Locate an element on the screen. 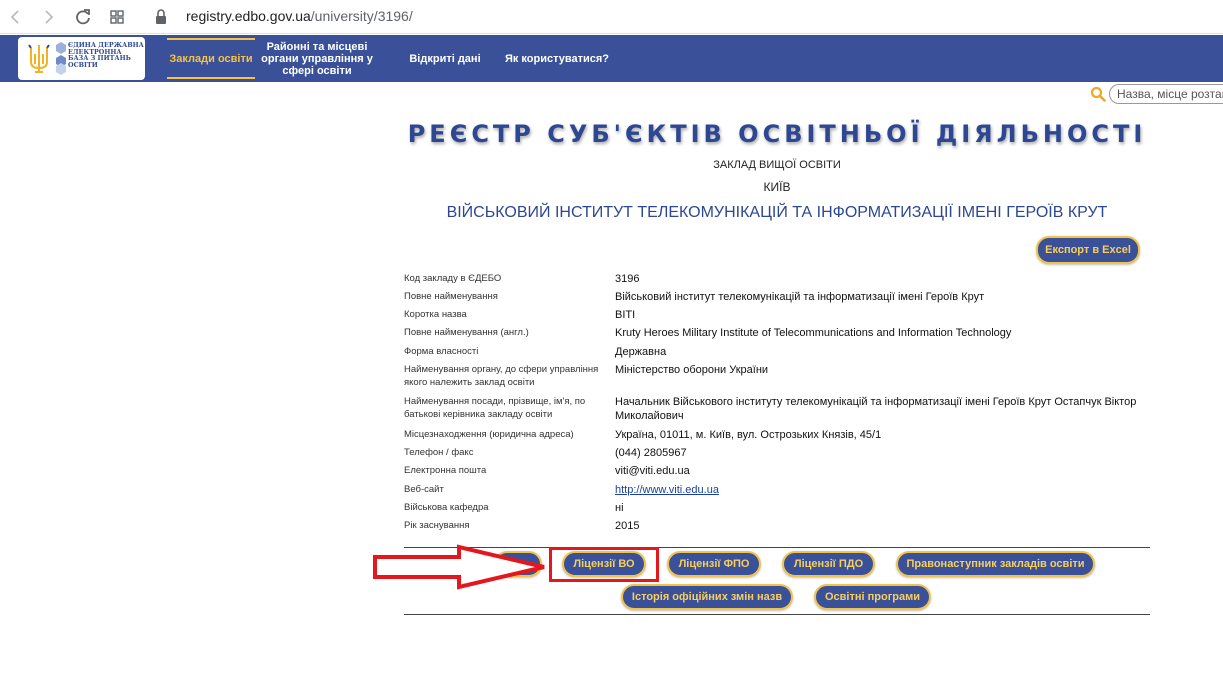 The width and height of the screenshot is (1223, 694). address-bar: registry.edbo.gov.ua/university/3196/ is located at coordinates (299, 16).